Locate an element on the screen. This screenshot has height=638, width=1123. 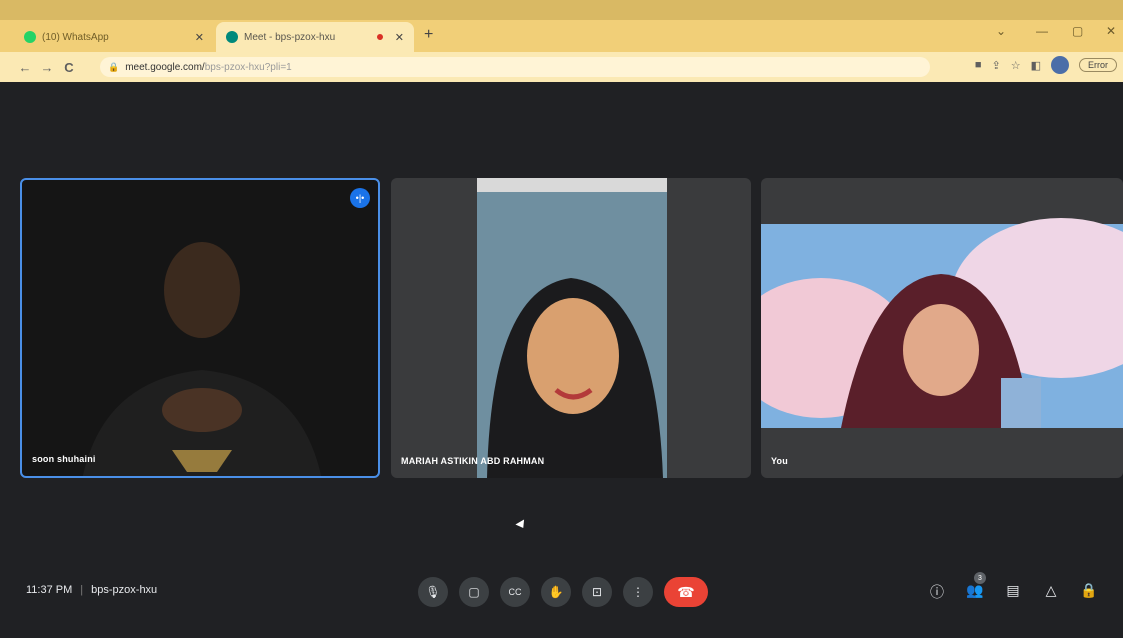
lock-icon: 🔒 is located at coordinates (113, 67).